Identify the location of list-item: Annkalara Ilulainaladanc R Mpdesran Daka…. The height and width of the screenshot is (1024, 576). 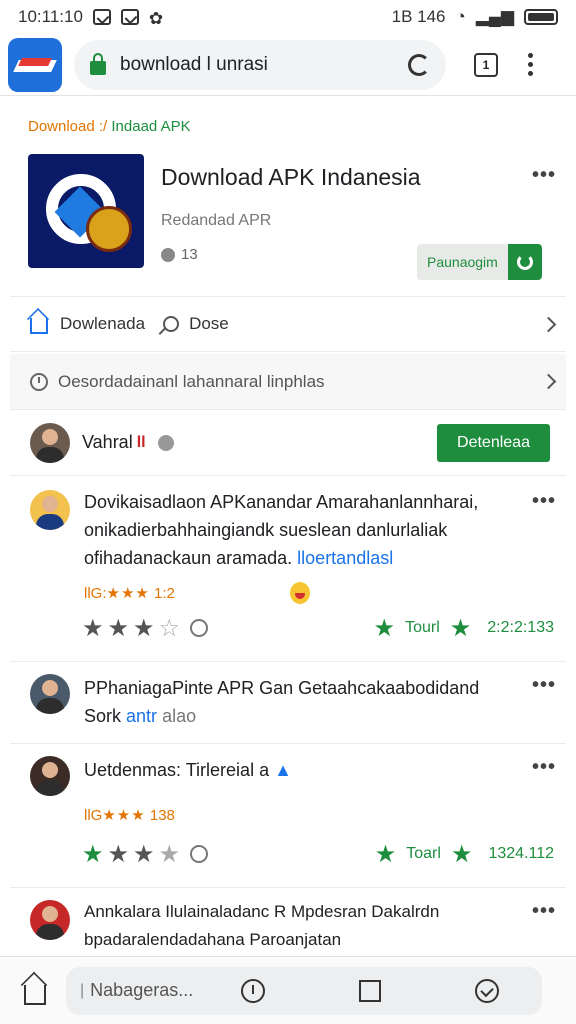
(288, 922).